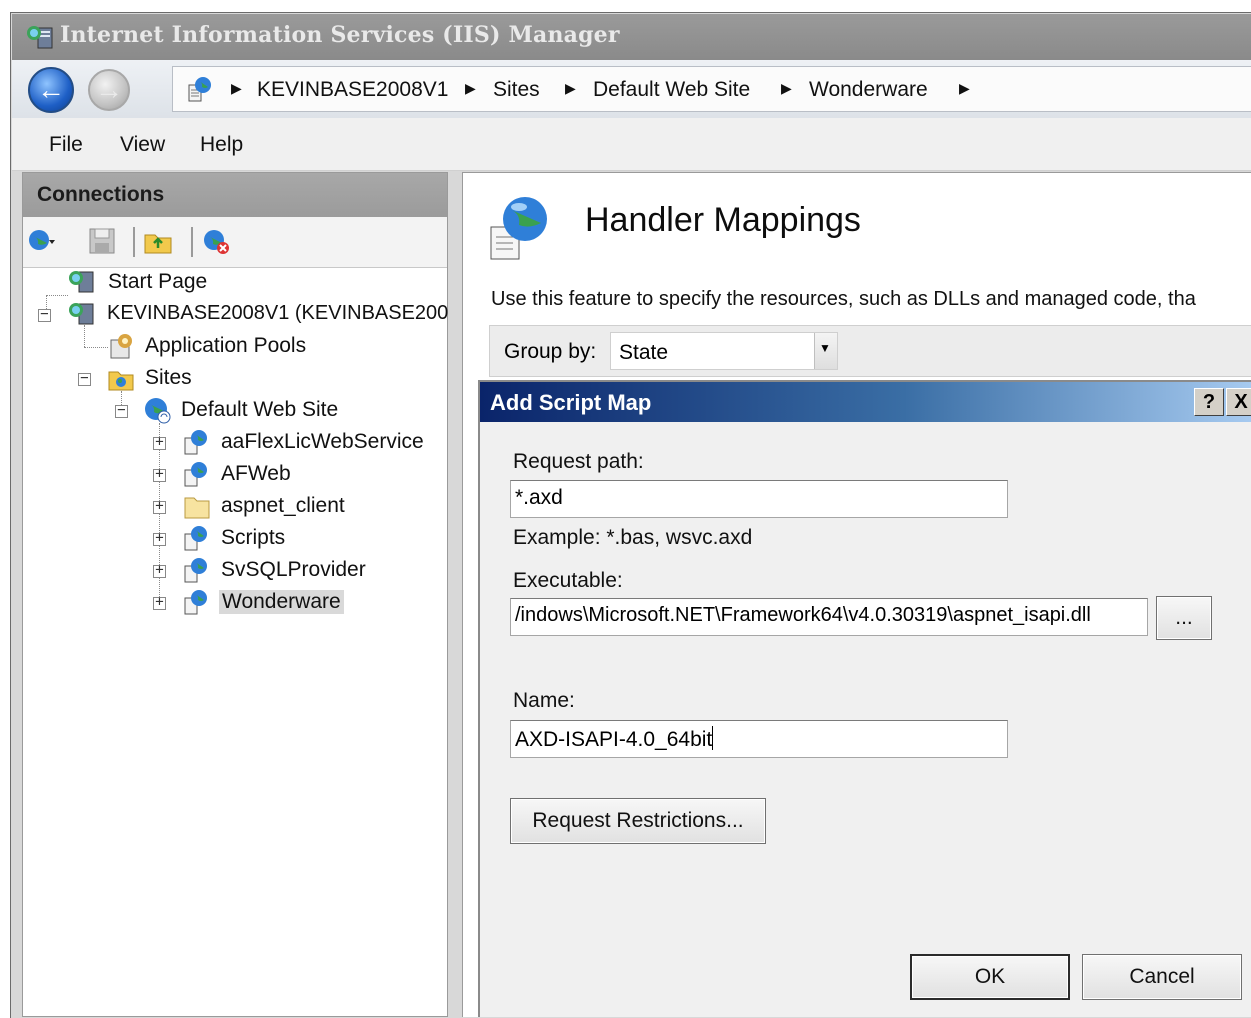  What do you see at coordinates (723, 220) in the screenshot?
I see `page-title: Handler Mappings` at bounding box center [723, 220].